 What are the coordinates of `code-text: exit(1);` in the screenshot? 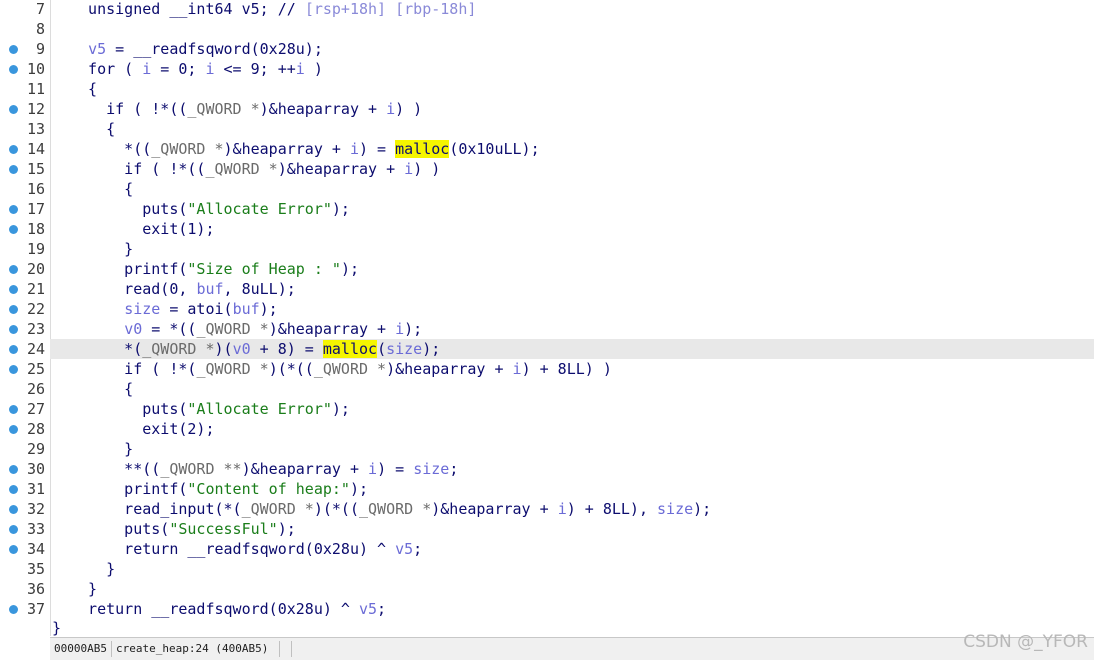 It's located at (142, 229).